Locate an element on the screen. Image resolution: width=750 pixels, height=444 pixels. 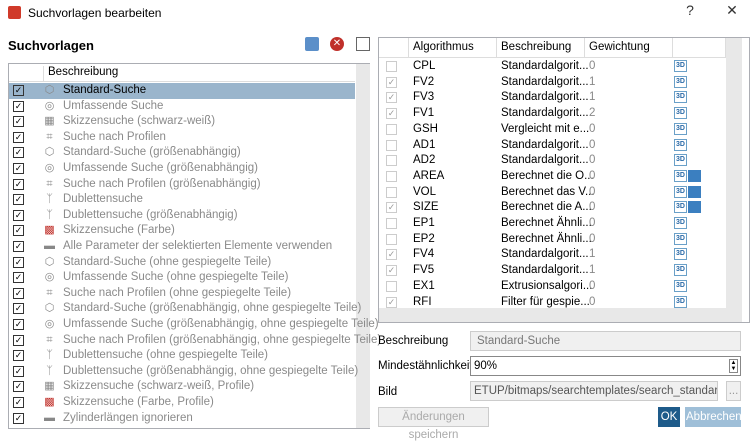
column-header-algorithmus: Algorithmus is located at coordinates (453, 48).